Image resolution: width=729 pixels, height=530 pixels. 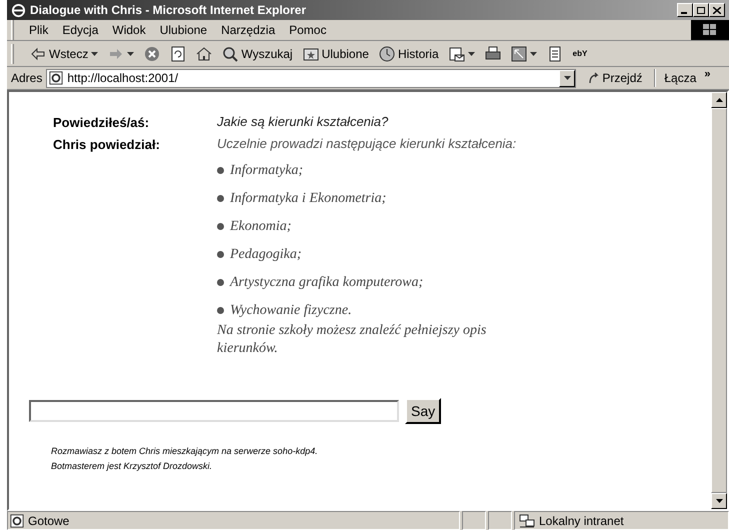 I want to click on minimize-button, so click(x=685, y=10).